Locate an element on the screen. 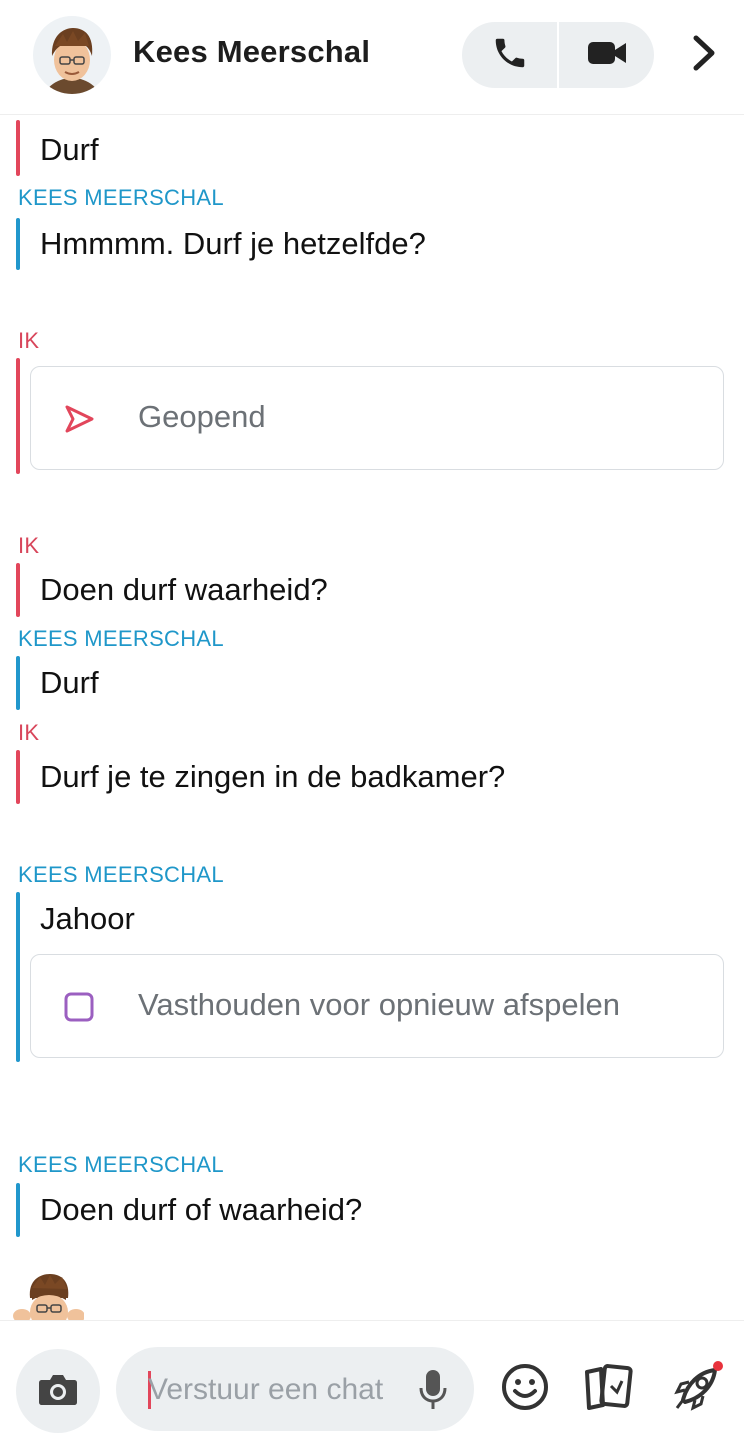 The height and width of the screenshot is (1449, 744). contact-name: Kees Meerschal is located at coordinates (251, 52).